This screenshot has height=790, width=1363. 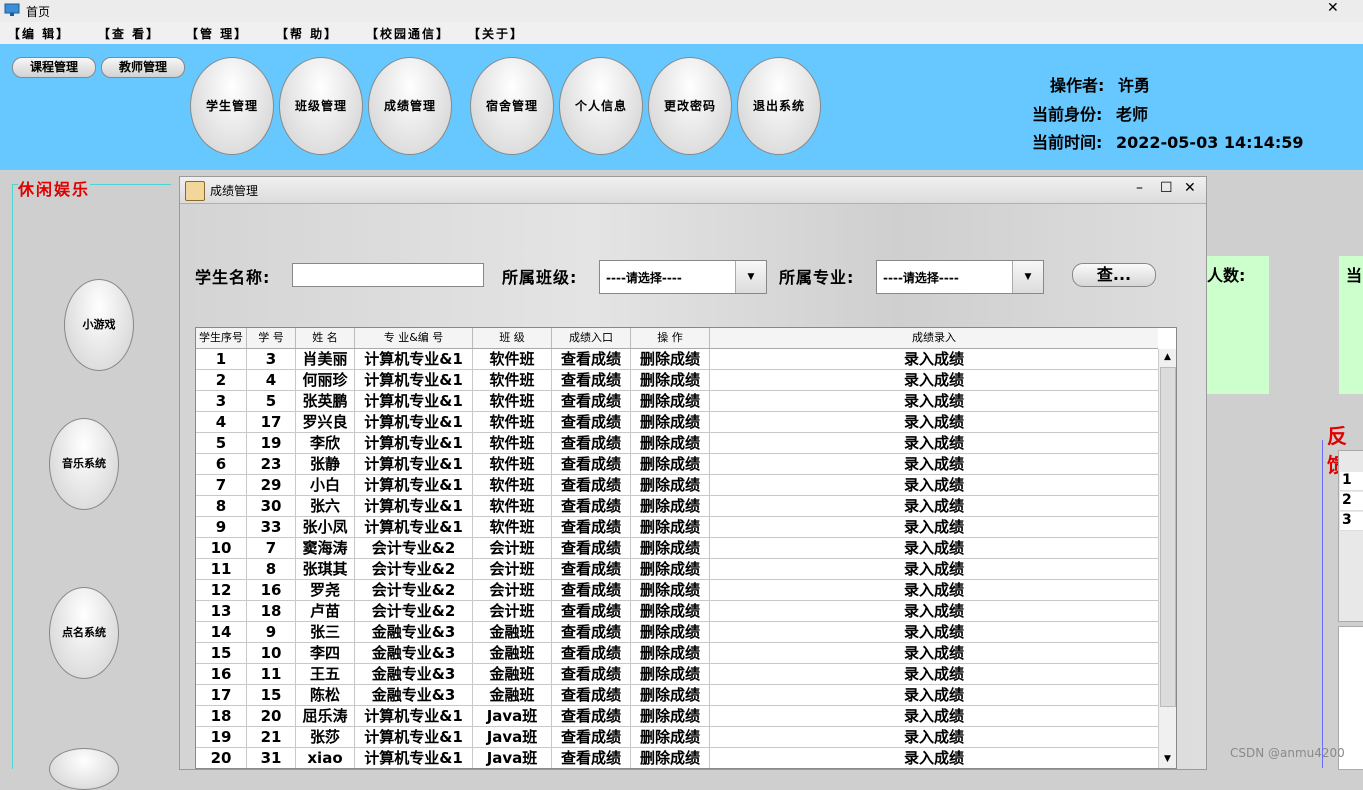 What do you see at coordinates (512, 338) in the screenshot?
I see `col-class: 班 级` at bounding box center [512, 338].